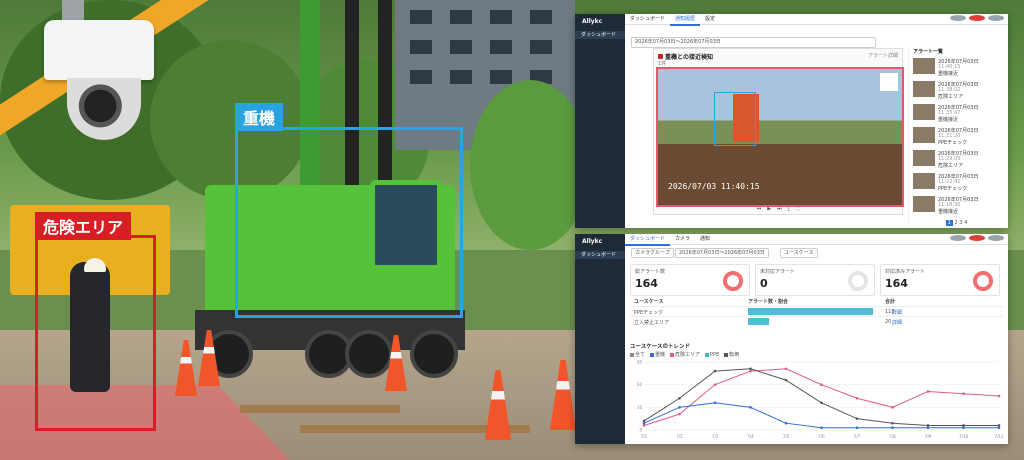 The width and height of the screenshot is (1024, 460). Describe the element at coordinates (753, 42) in the screenshot. I see `date-filter: 2026年07月03日〜2026年07月03日` at that location.